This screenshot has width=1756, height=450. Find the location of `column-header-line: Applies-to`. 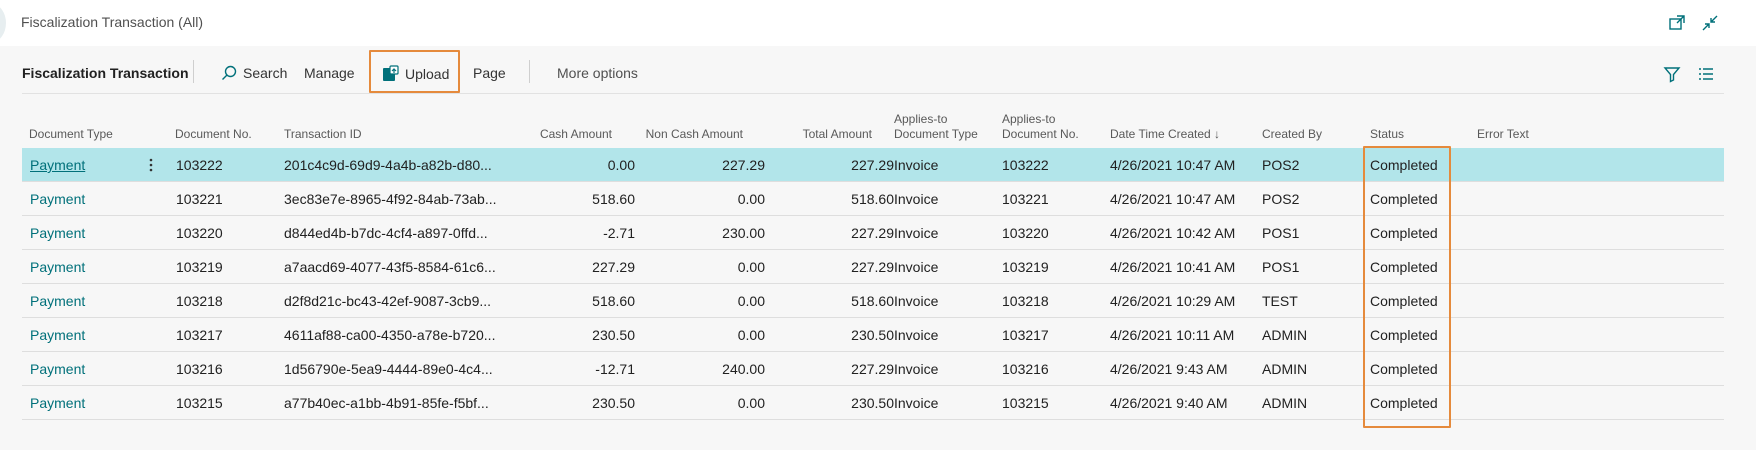

column-header-line: Applies-to is located at coordinates (921, 119).